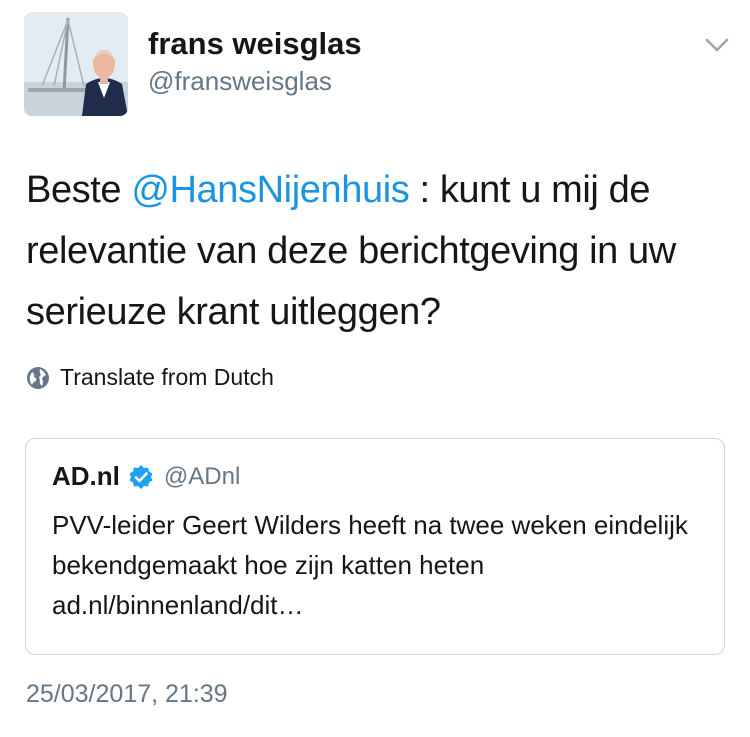 The width and height of the screenshot is (750, 737). I want to click on translate-label: Translate from Dutch, so click(167, 377).